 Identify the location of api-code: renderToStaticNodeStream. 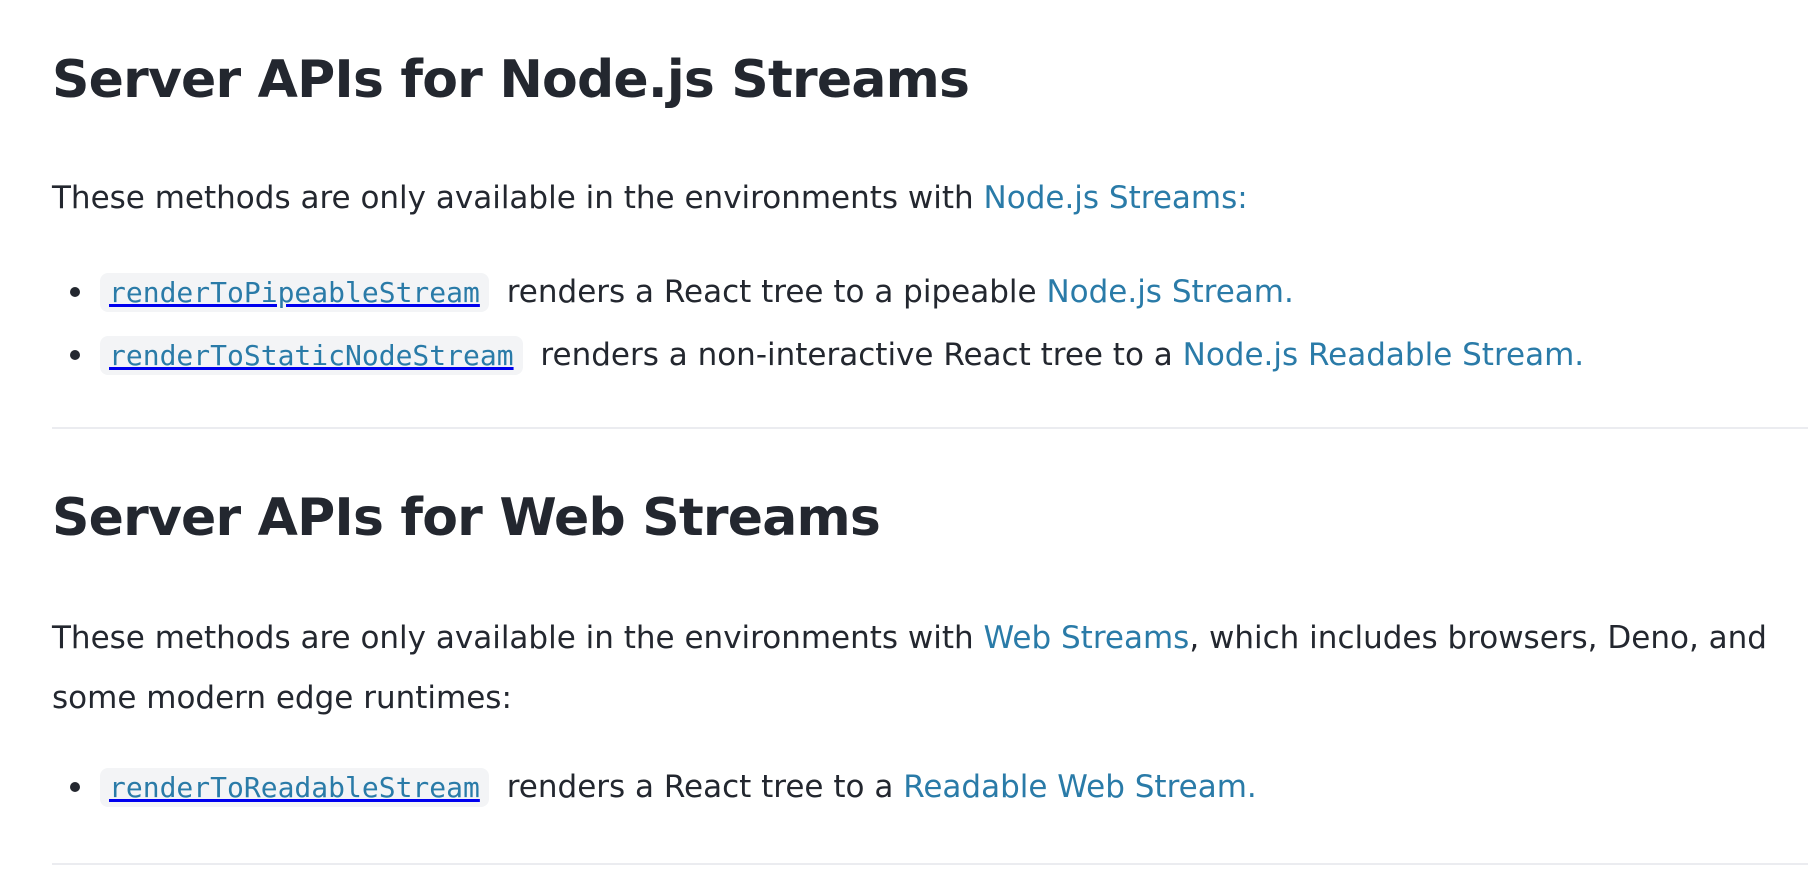
(311, 355).